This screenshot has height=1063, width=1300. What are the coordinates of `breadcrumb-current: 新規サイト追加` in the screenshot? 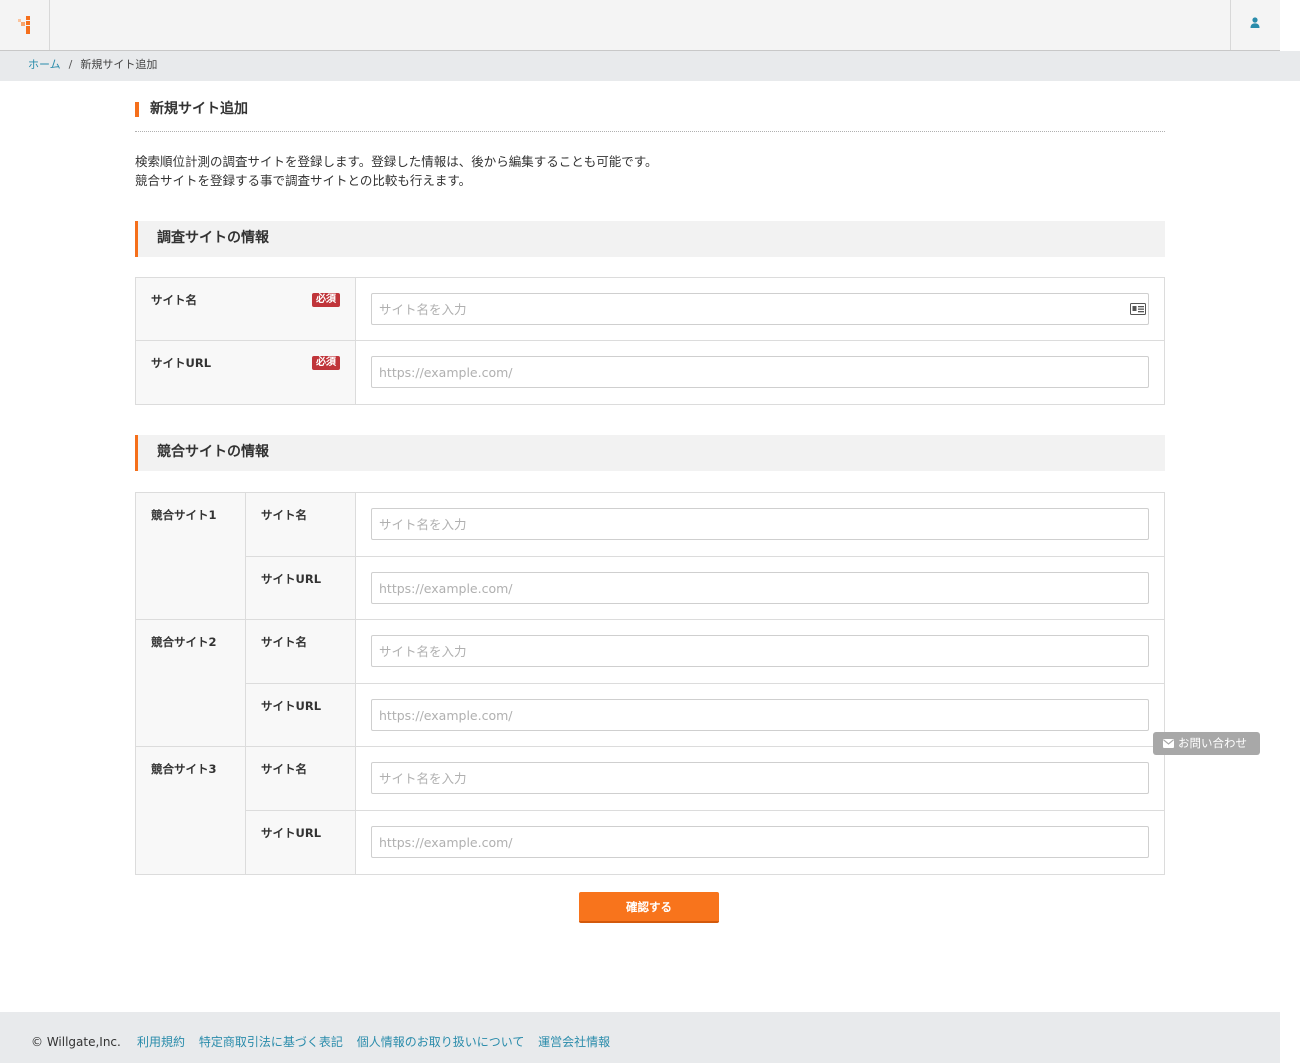 It's located at (119, 64).